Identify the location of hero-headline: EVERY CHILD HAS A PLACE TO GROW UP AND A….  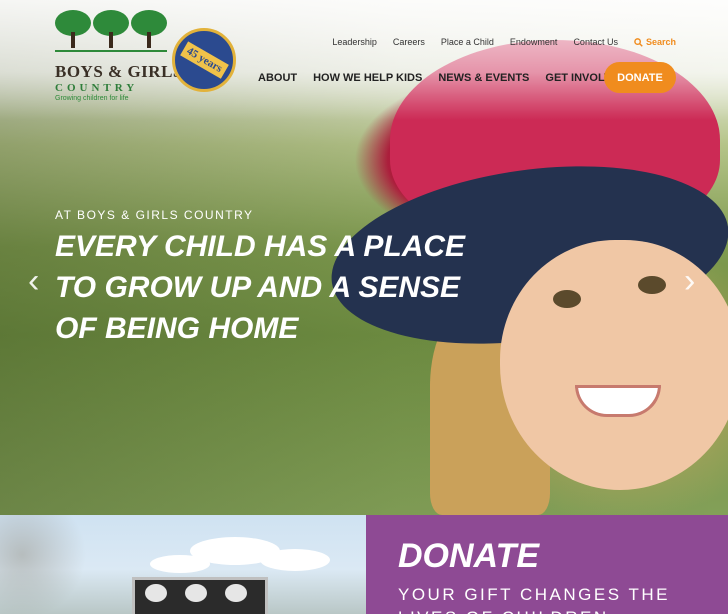
(260, 287).